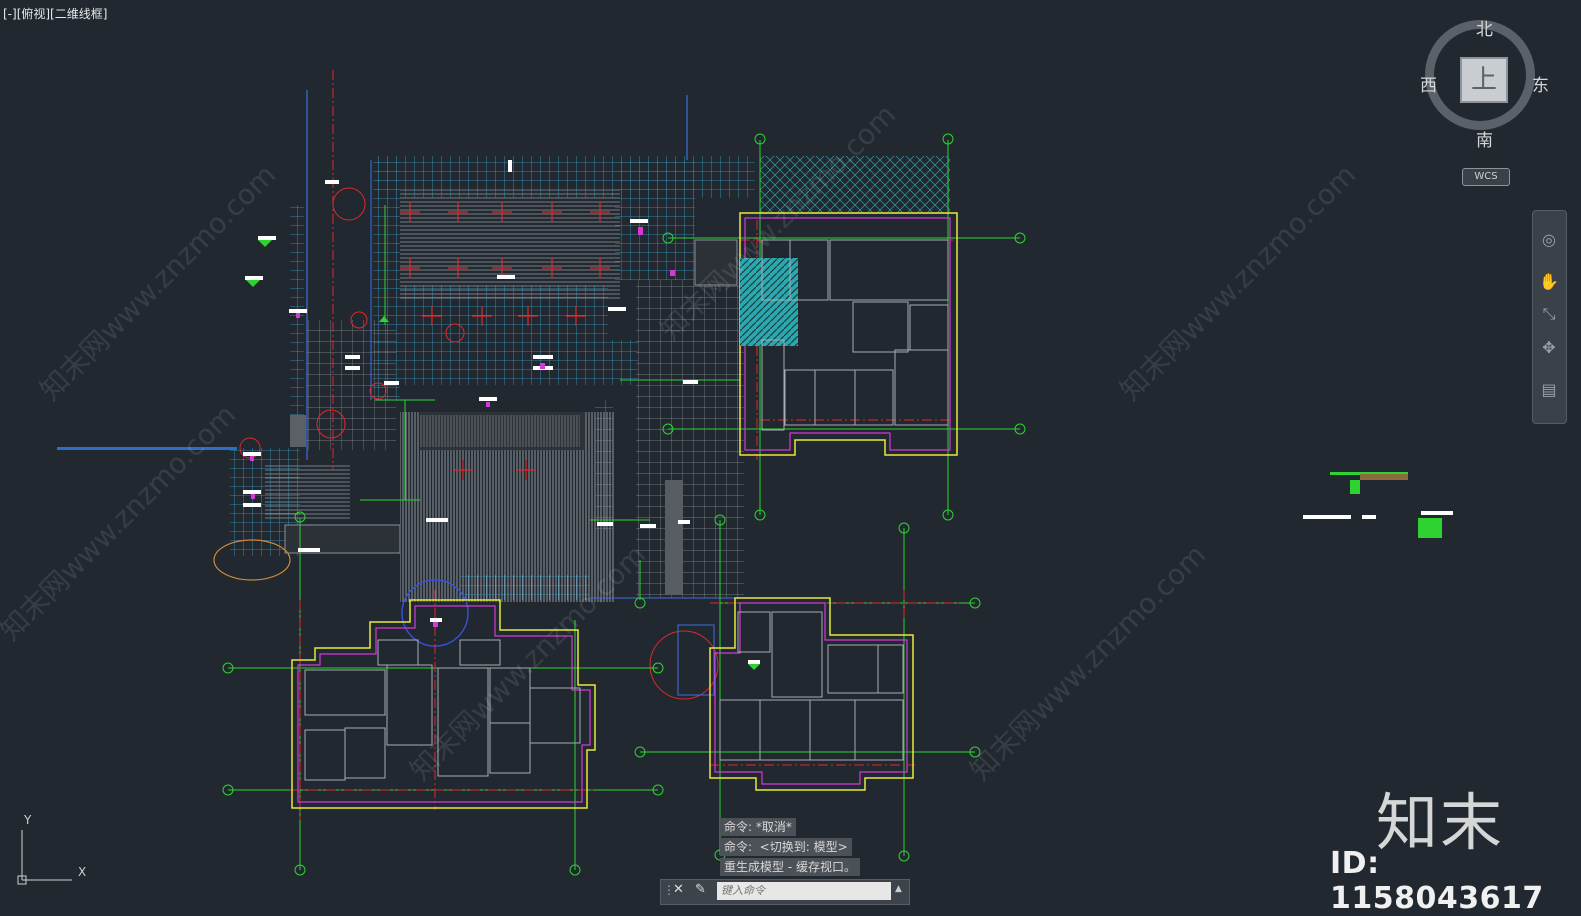 Image resolution: width=1581 pixels, height=916 pixels. I want to click on compass-south: 南, so click(1484, 138).